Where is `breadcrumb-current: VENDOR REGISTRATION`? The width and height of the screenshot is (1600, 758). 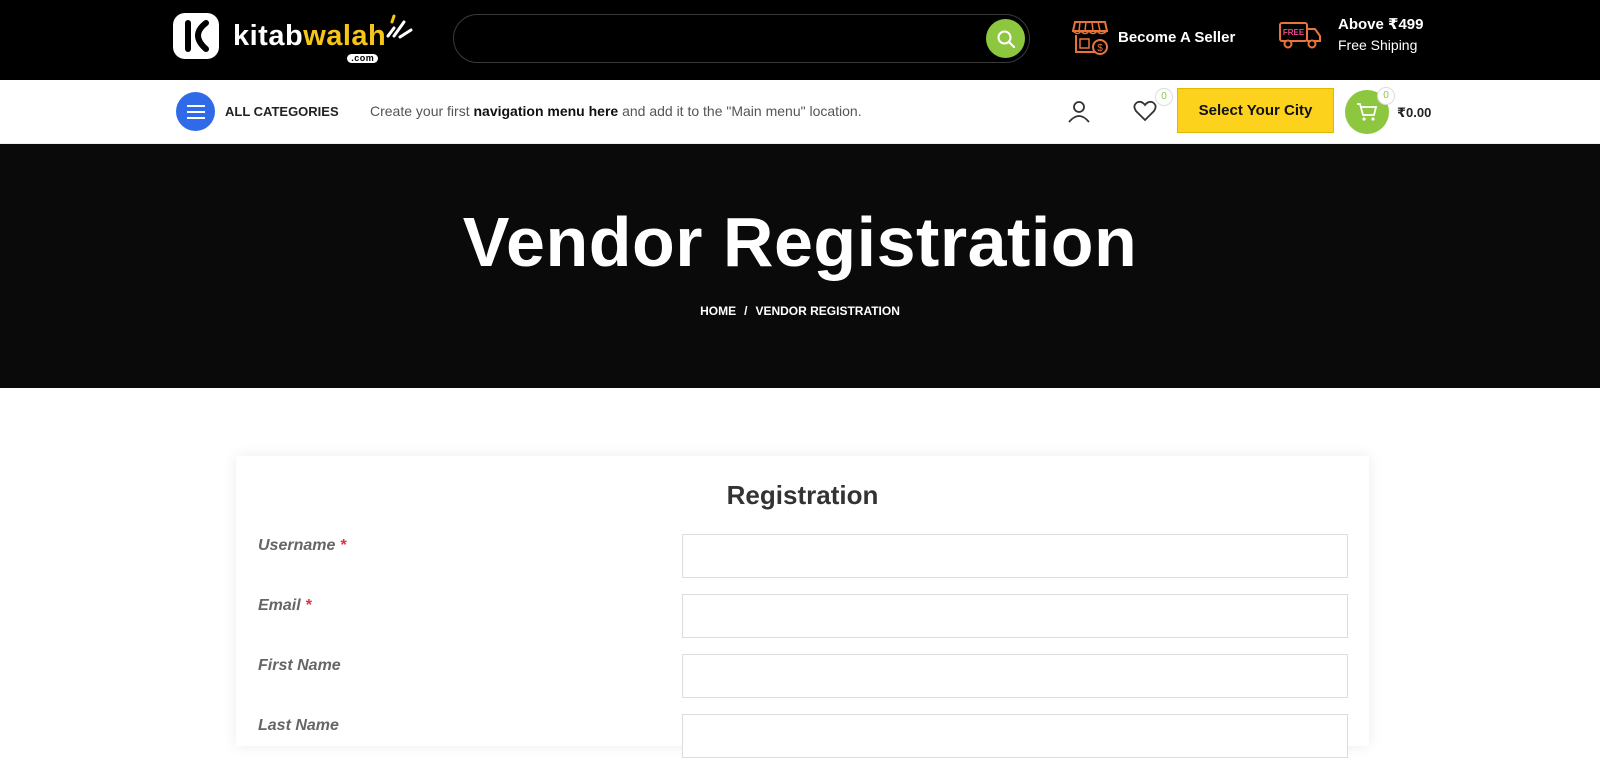
breadcrumb-current: VENDOR REGISTRATION is located at coordinates (827, 311).